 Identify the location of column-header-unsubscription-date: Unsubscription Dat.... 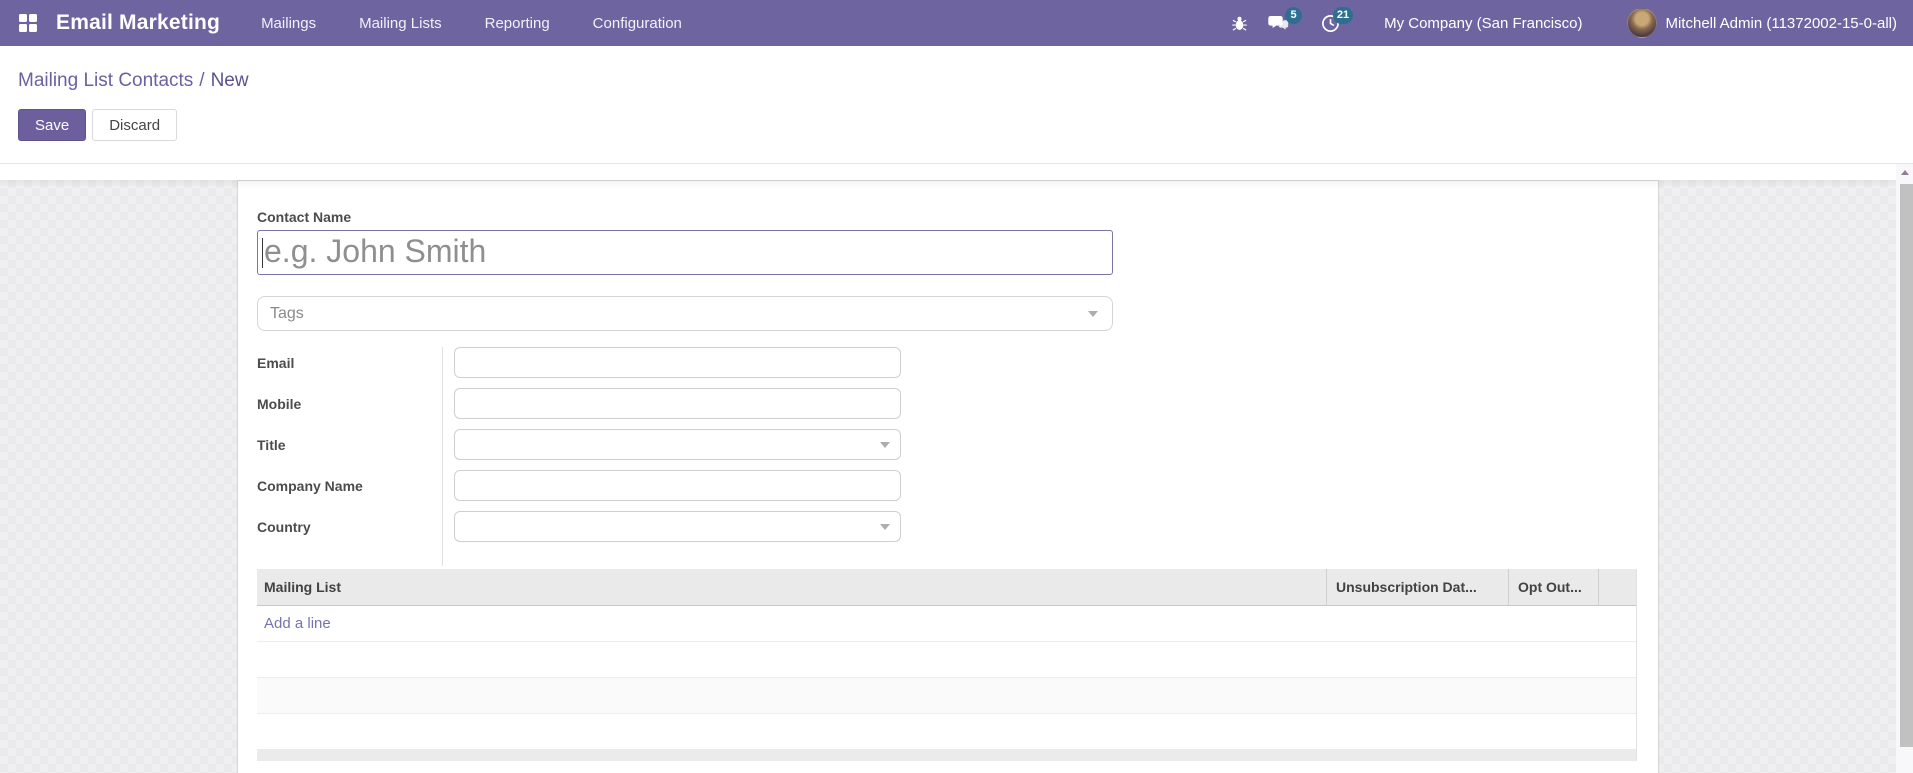
(1417, 587).